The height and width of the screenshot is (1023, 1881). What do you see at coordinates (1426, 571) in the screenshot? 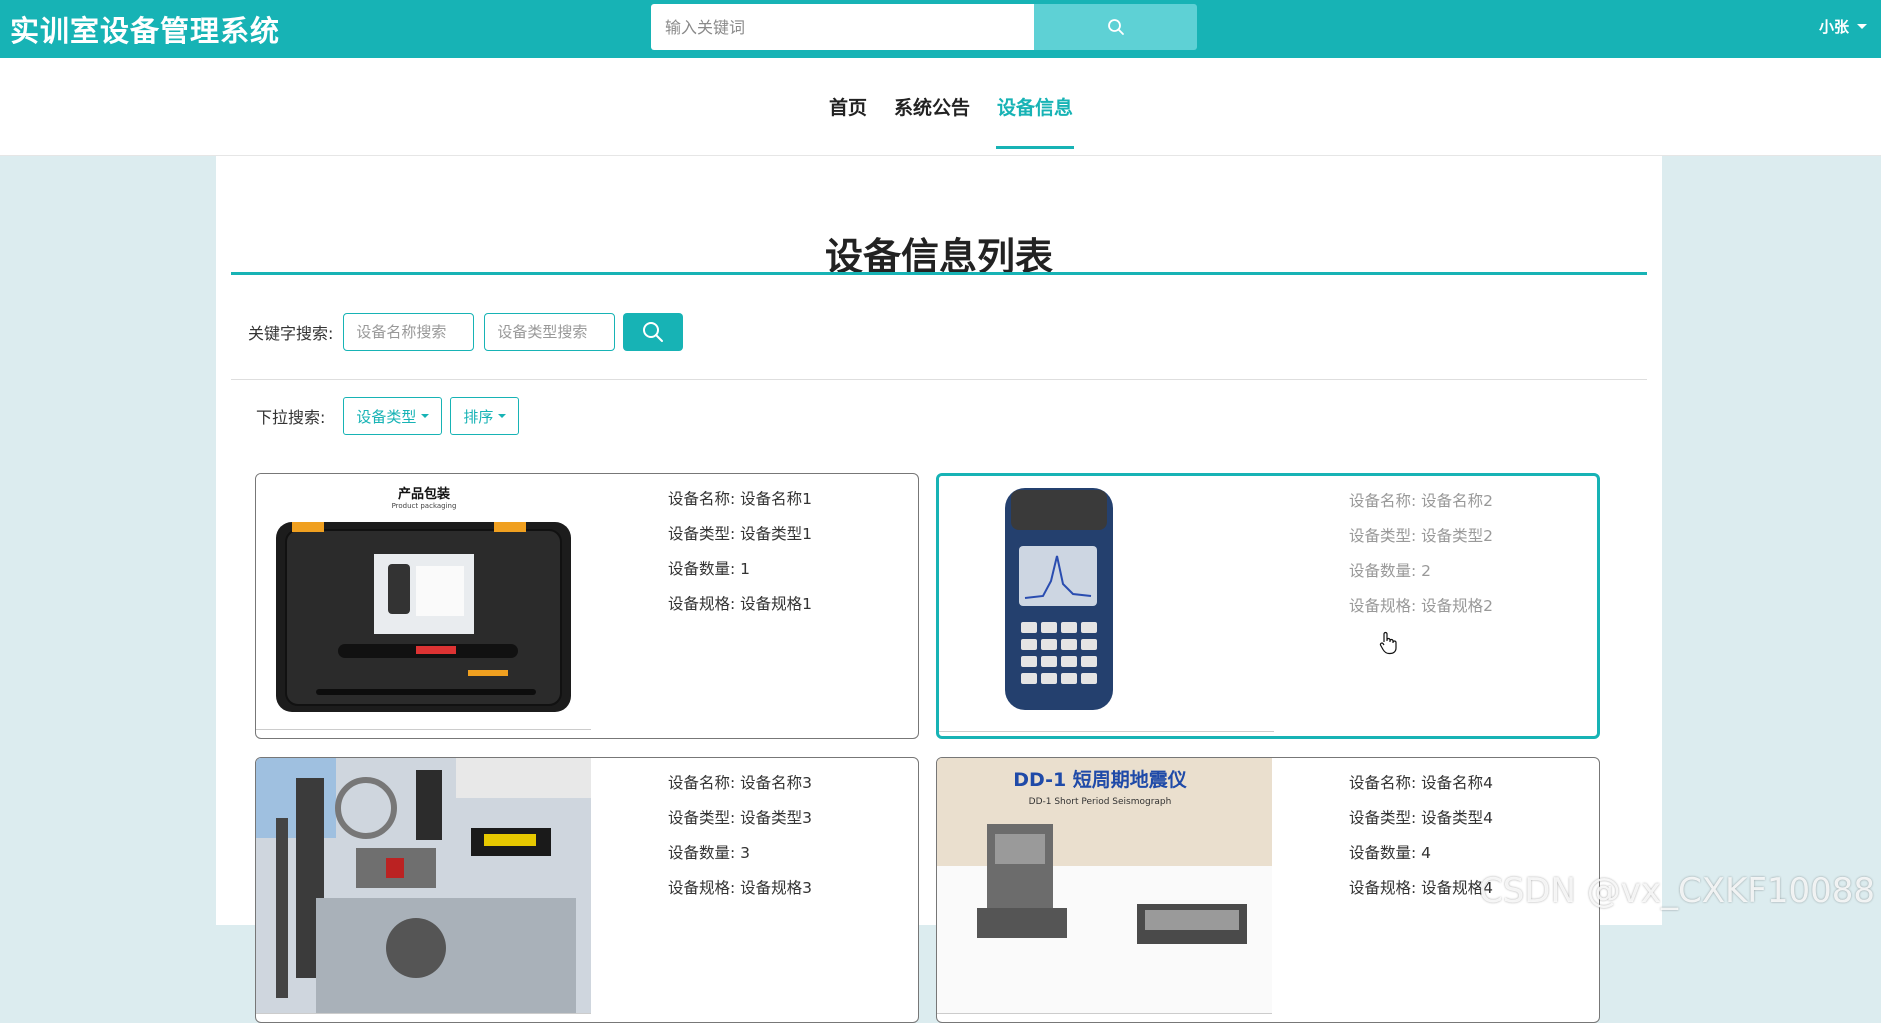
I see `equipment-qty: 2` at bounding box center [1426, 571].